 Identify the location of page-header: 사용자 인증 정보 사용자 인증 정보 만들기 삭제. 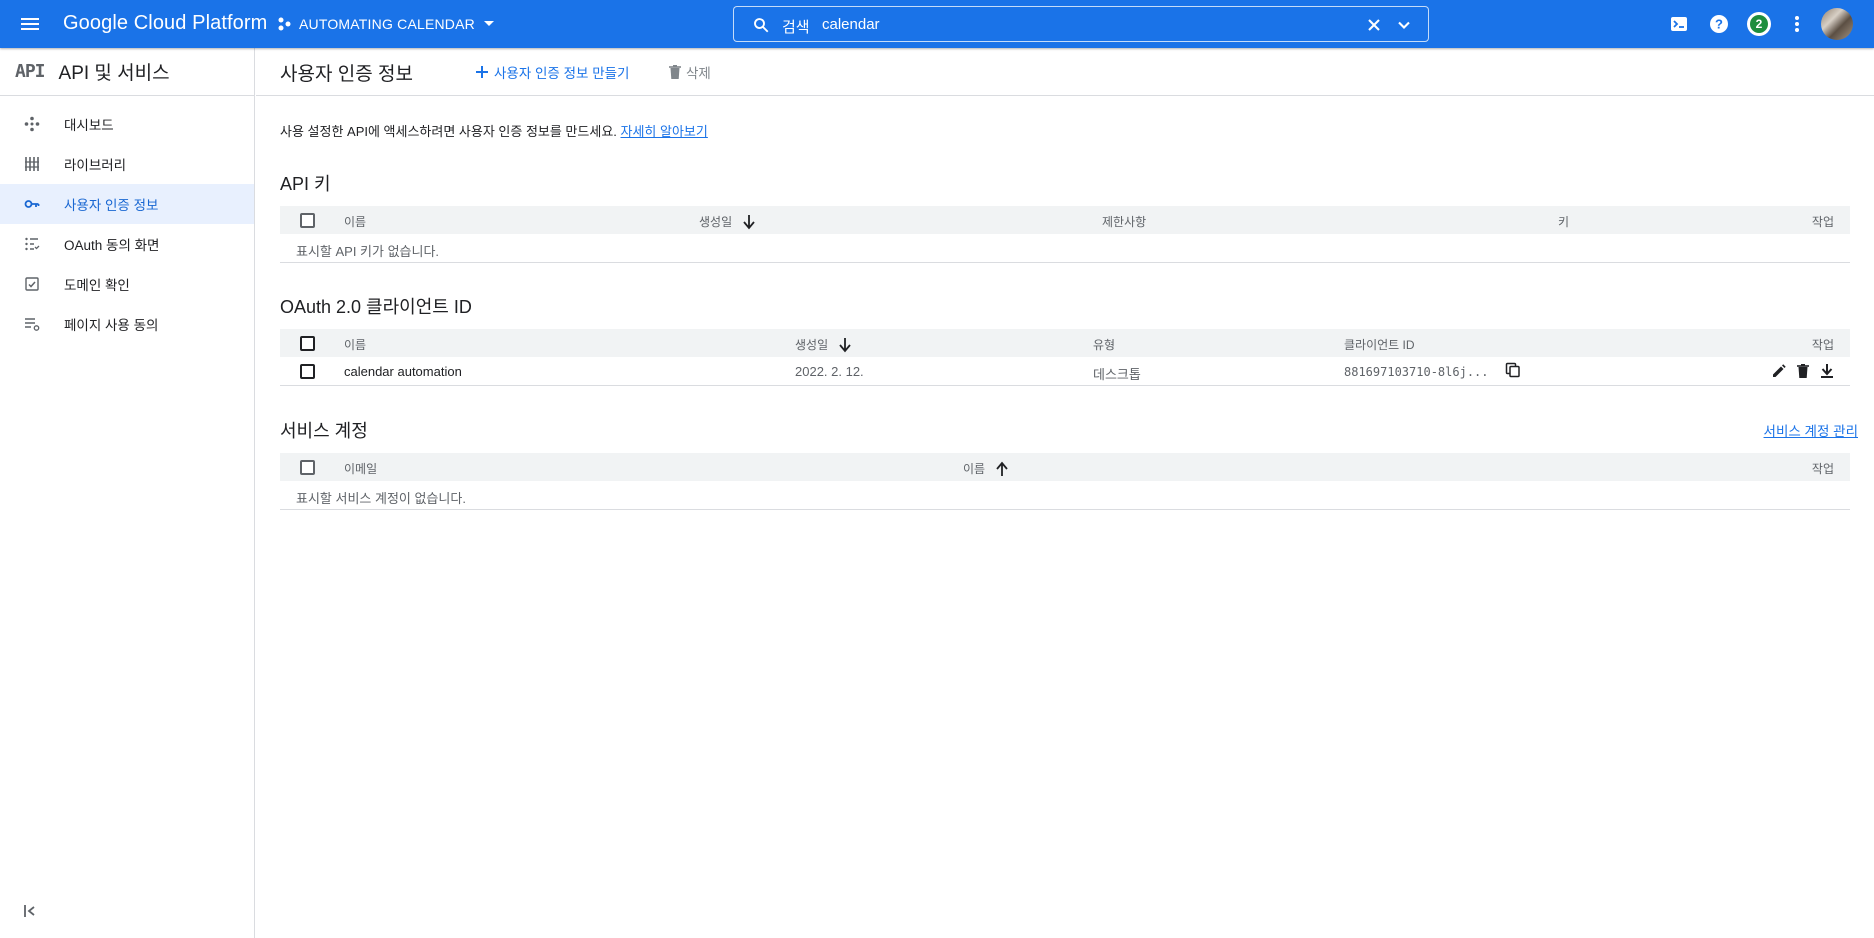
(1065, 72).